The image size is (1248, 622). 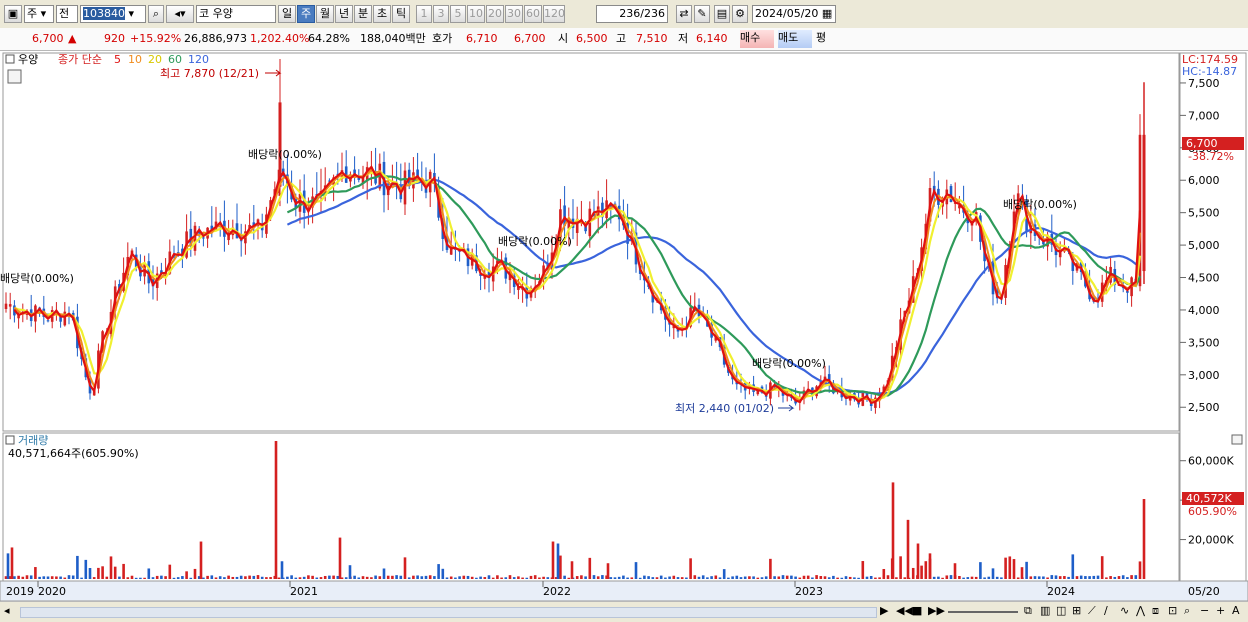 What do you see at coordinates (325, 14) in the screenshot?
I see `period-button: 월` at bounding box center [325, 14].